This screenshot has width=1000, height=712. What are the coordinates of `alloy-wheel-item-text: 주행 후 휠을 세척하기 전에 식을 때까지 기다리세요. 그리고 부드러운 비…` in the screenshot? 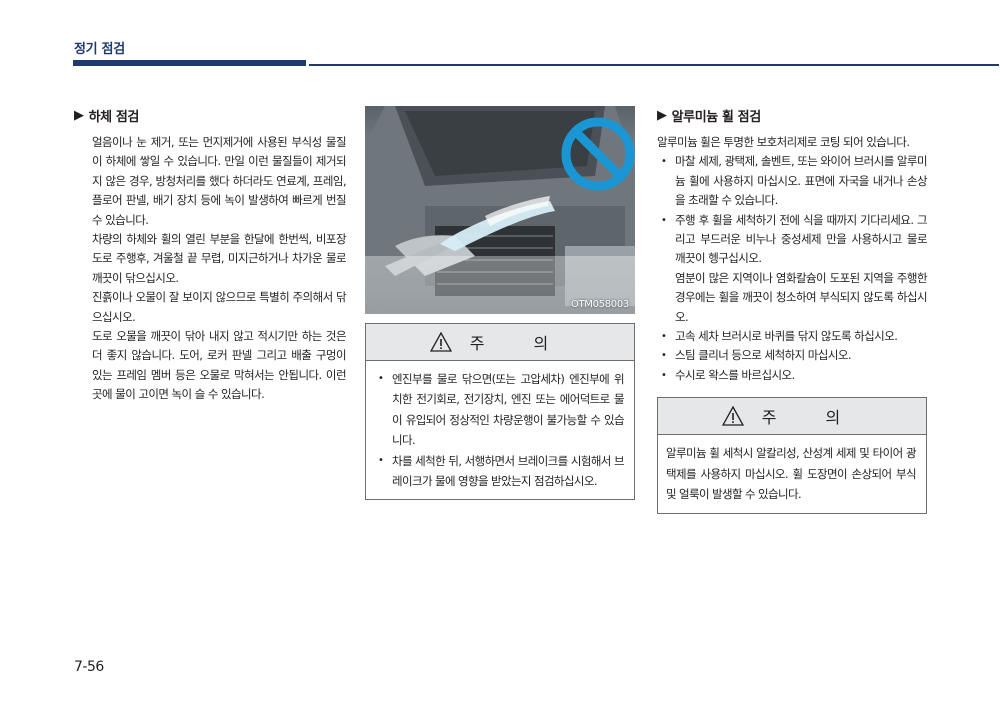 It's located at (801, 239).